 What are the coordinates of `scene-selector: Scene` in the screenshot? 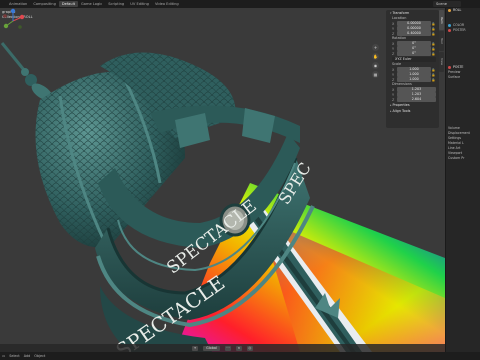 It's located at (447, 4).